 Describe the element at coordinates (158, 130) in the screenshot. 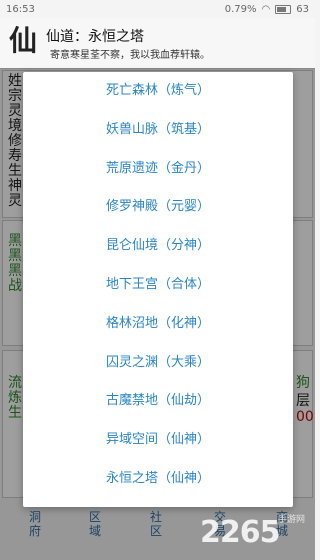

I see `region-item-beast-mountains: 妖兽山脉（筑基）` at that location.